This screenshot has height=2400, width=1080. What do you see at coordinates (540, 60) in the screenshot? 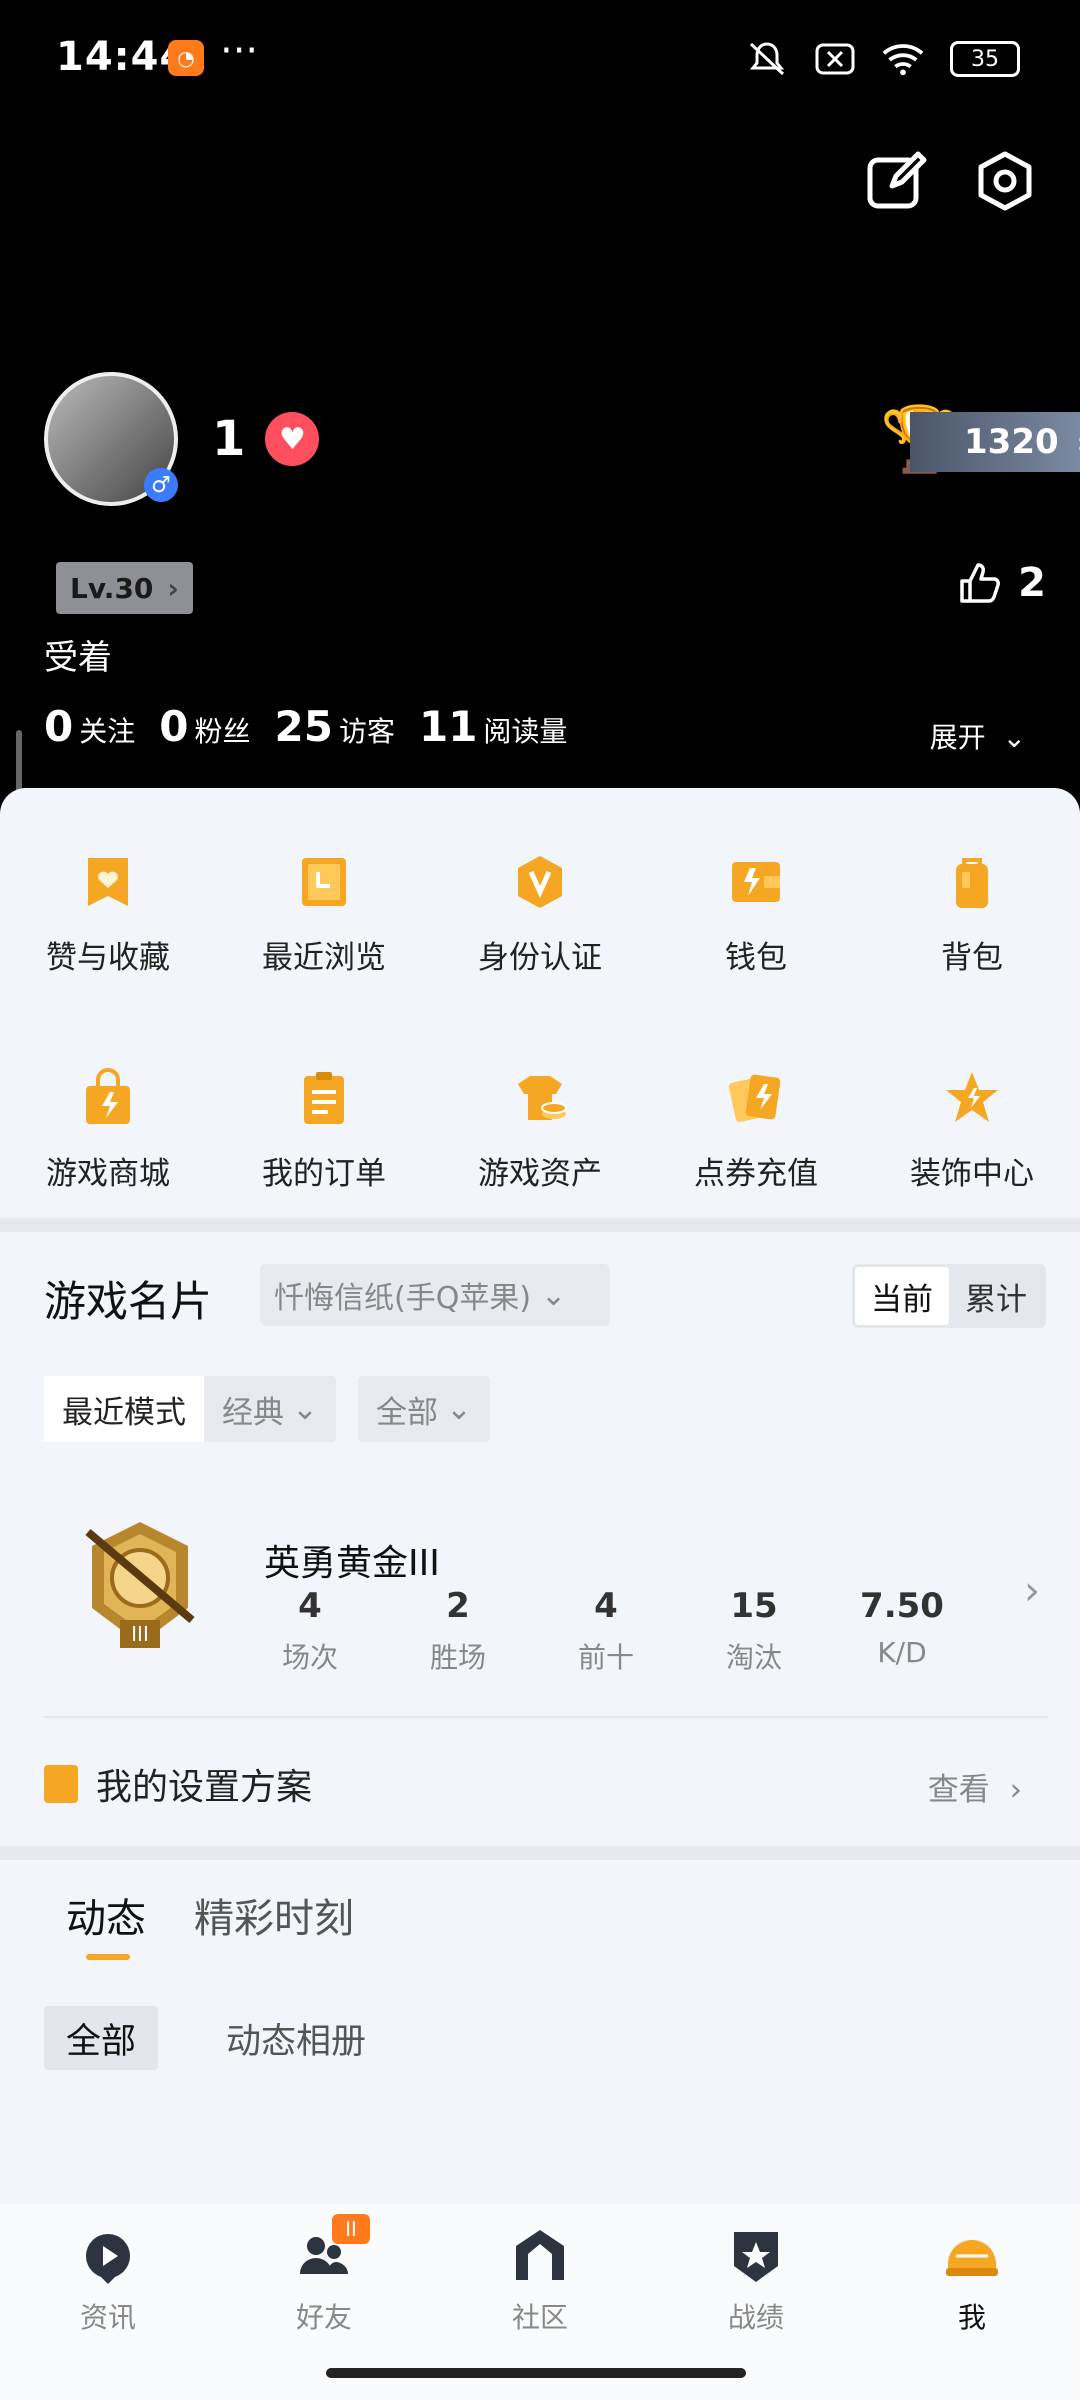
I see `status-bar: 14:44 ◔ ··· 35` at bounding box center [540, 60].